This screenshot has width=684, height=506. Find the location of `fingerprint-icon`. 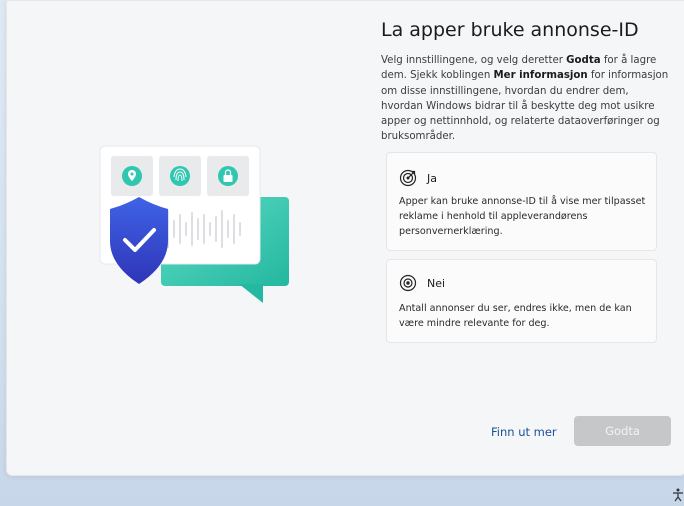

fingerprint-icon is located at coordinates (180, 176).